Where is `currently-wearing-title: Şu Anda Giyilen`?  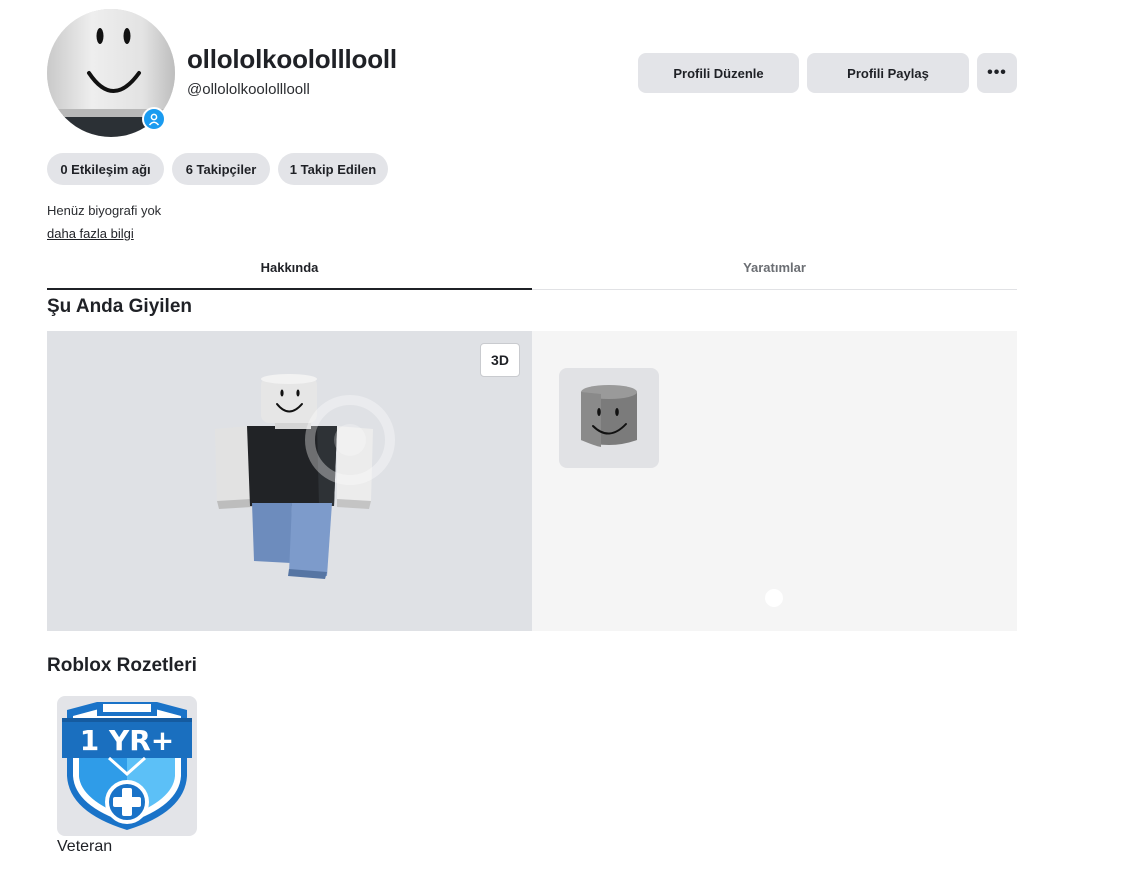 currently-wearing-title: Şu Anda Giyilen is located at coordinates (119, 306).